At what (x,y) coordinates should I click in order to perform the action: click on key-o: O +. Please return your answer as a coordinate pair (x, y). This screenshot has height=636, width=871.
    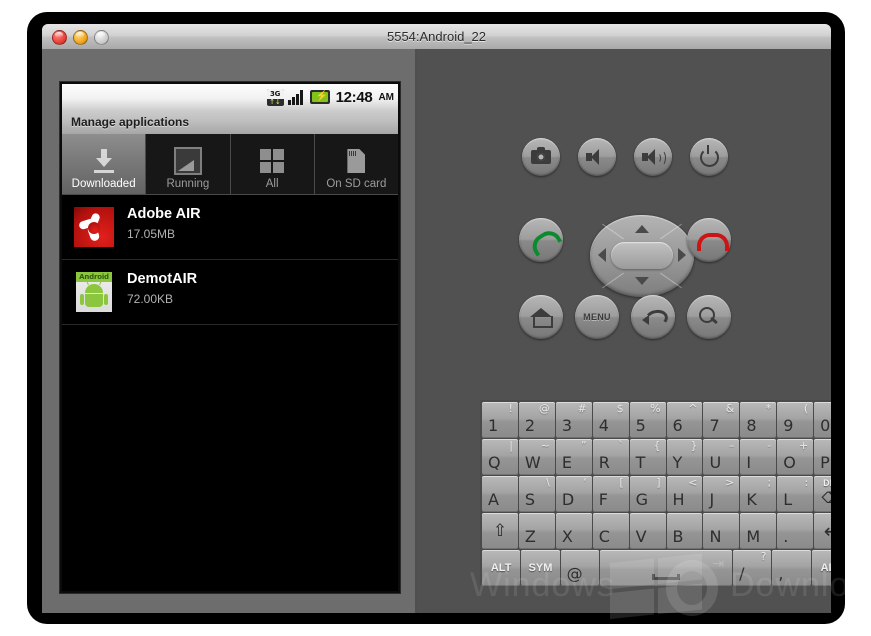
    Looking at the image, I should click on (795, 457).